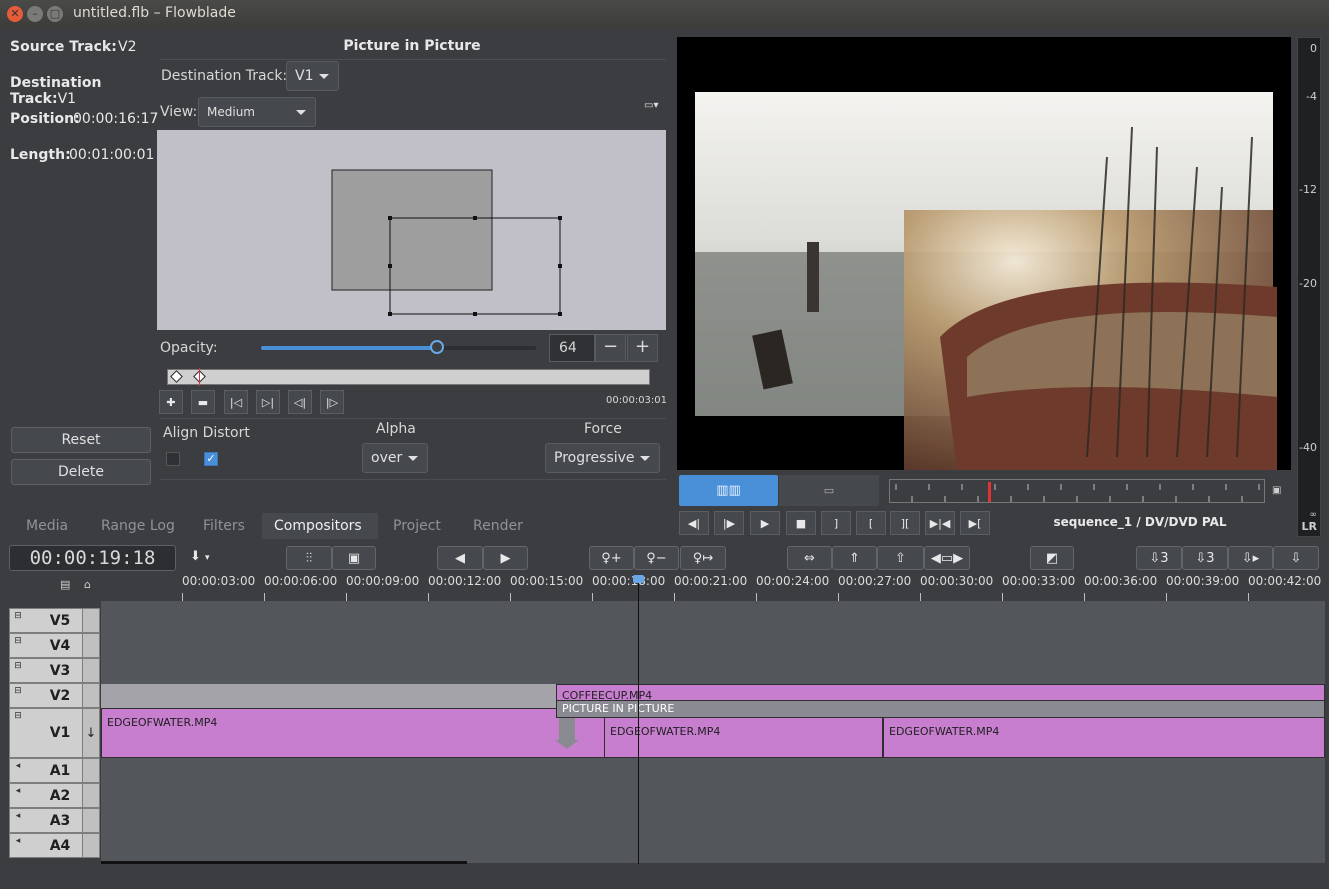 The image size is (1329, 889). What do you see at coordinates (638, 579) in the screenshot?
I see `playhead-handle` at bounding box center [638, 579].